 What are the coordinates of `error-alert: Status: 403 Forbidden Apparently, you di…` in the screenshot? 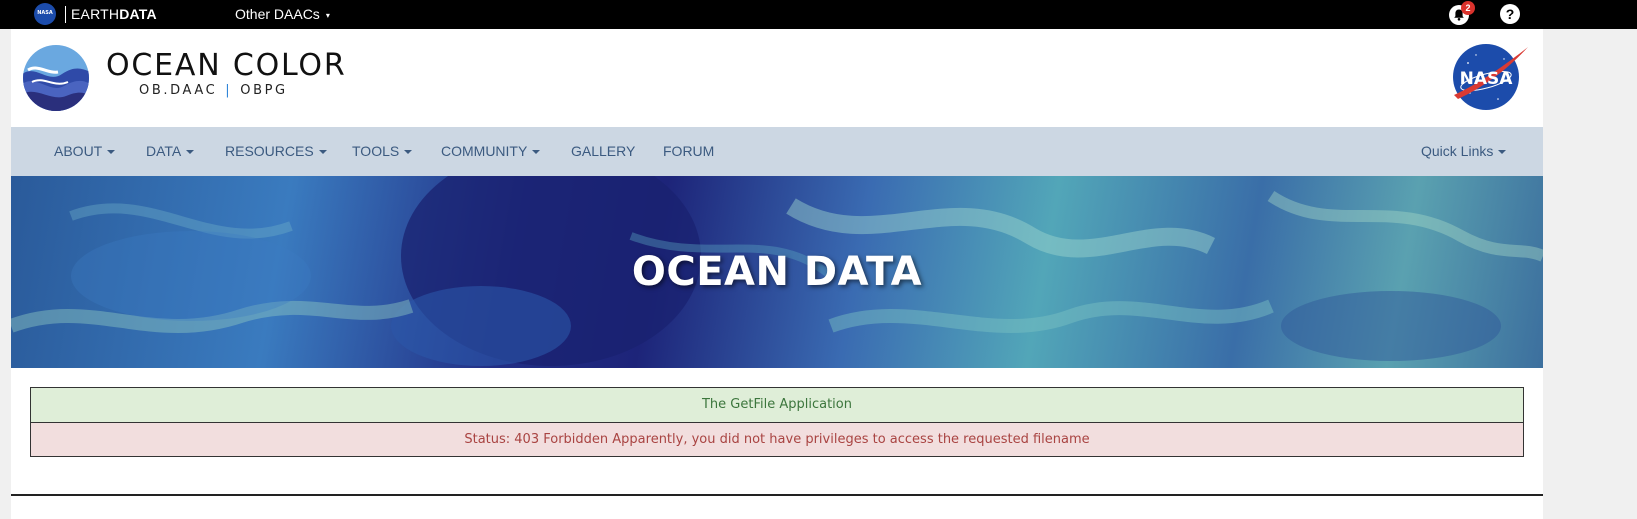 It's located at (777, 439).